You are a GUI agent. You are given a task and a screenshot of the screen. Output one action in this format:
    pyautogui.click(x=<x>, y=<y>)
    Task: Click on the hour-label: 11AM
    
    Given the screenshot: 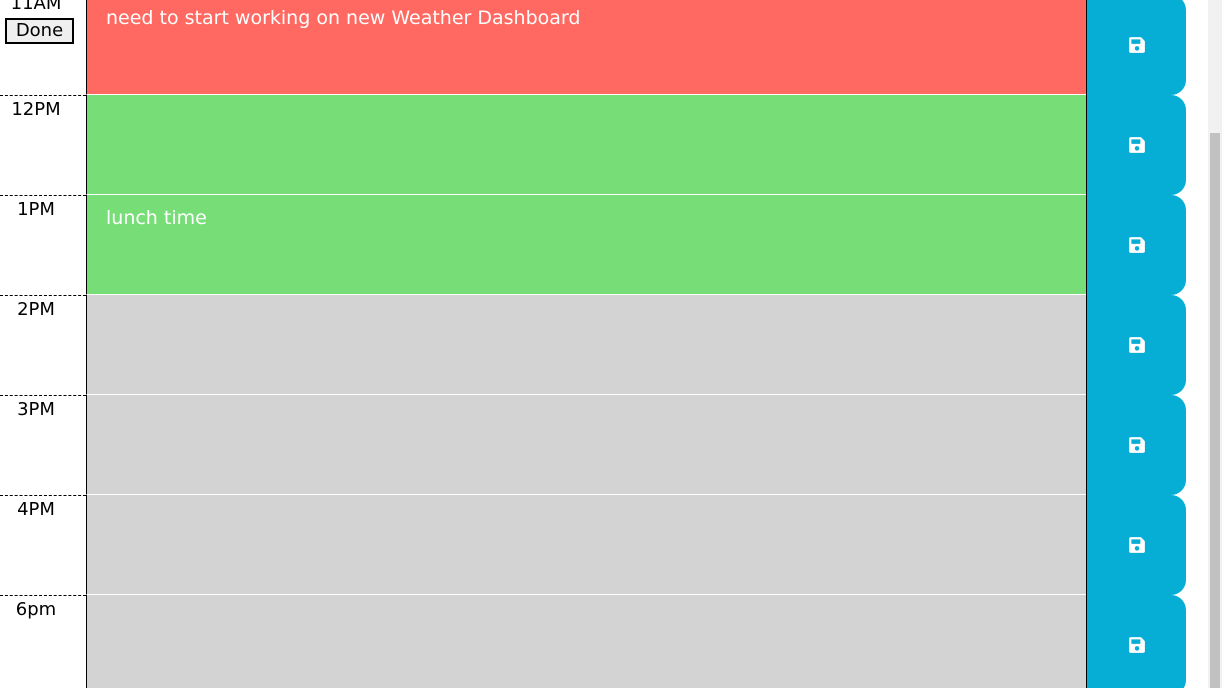 What is the action you would take?
    pyautogui.click(x=36, y=7)
    